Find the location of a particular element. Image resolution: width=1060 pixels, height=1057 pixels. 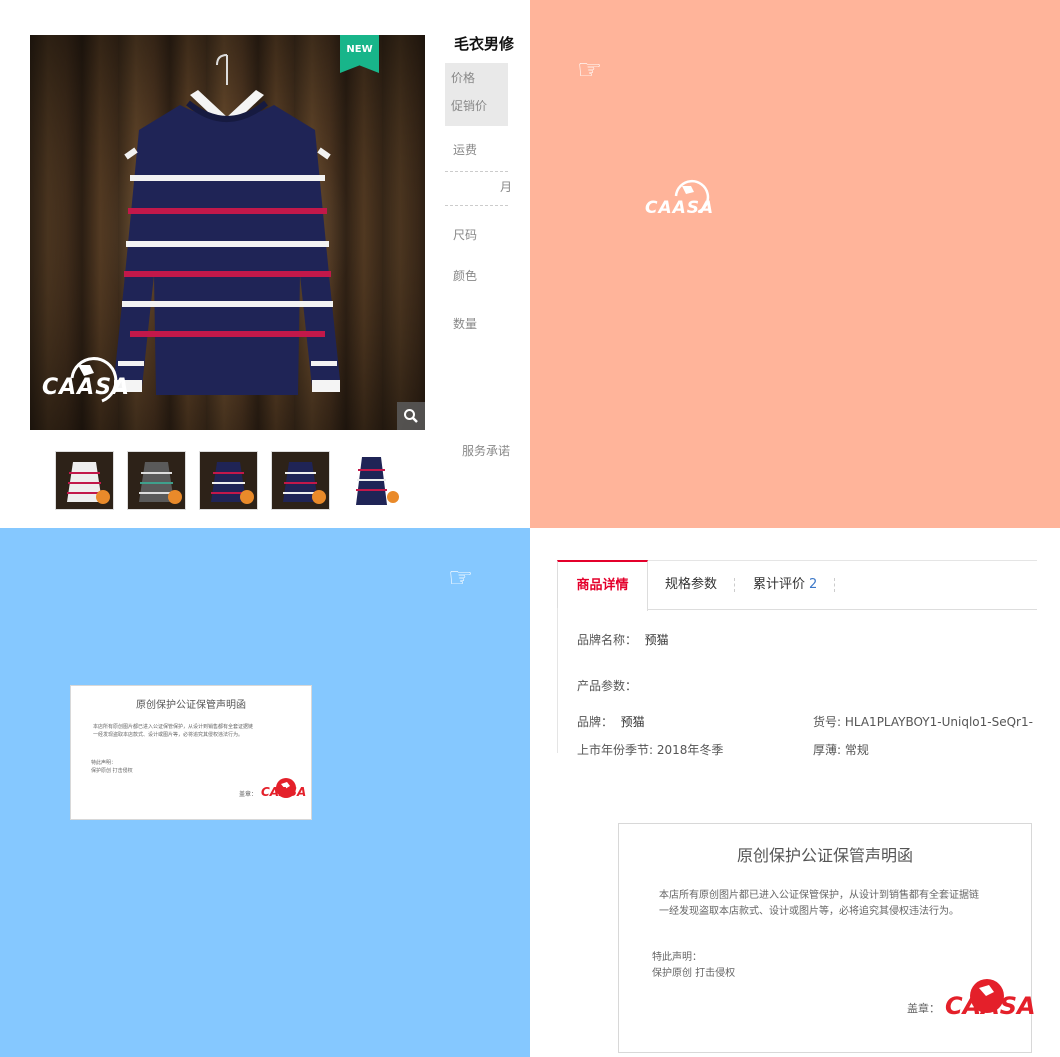

season-row: 上市年份季节: 2018年冬季 is located at coordinates (650, 750).